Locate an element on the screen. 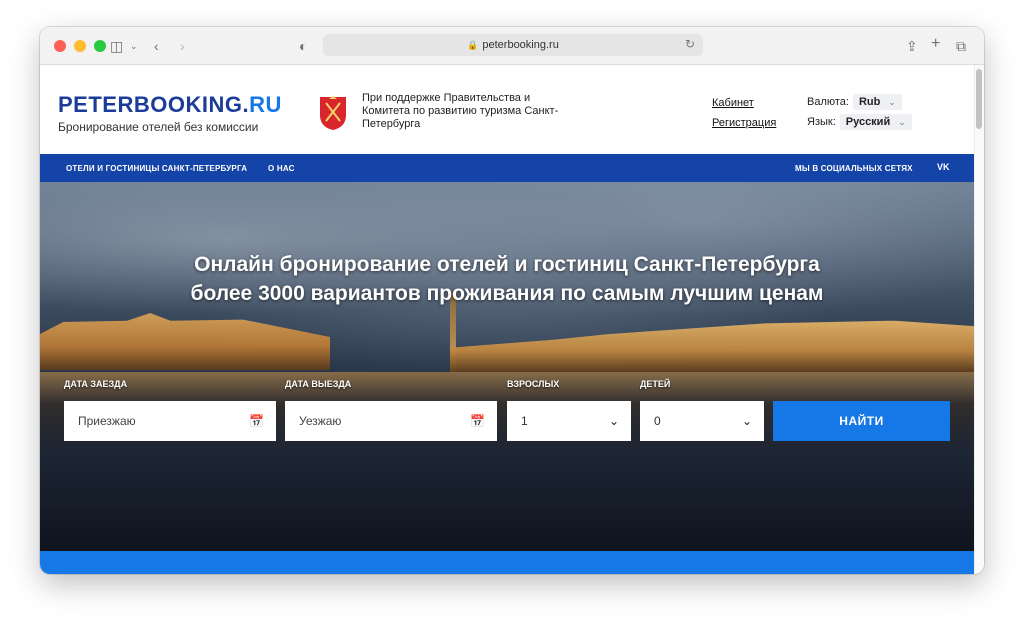 The height and width of the screenshot is (626, 1024). language-row: Язык: Русский ⌄ is located at coordinates (859, 122).